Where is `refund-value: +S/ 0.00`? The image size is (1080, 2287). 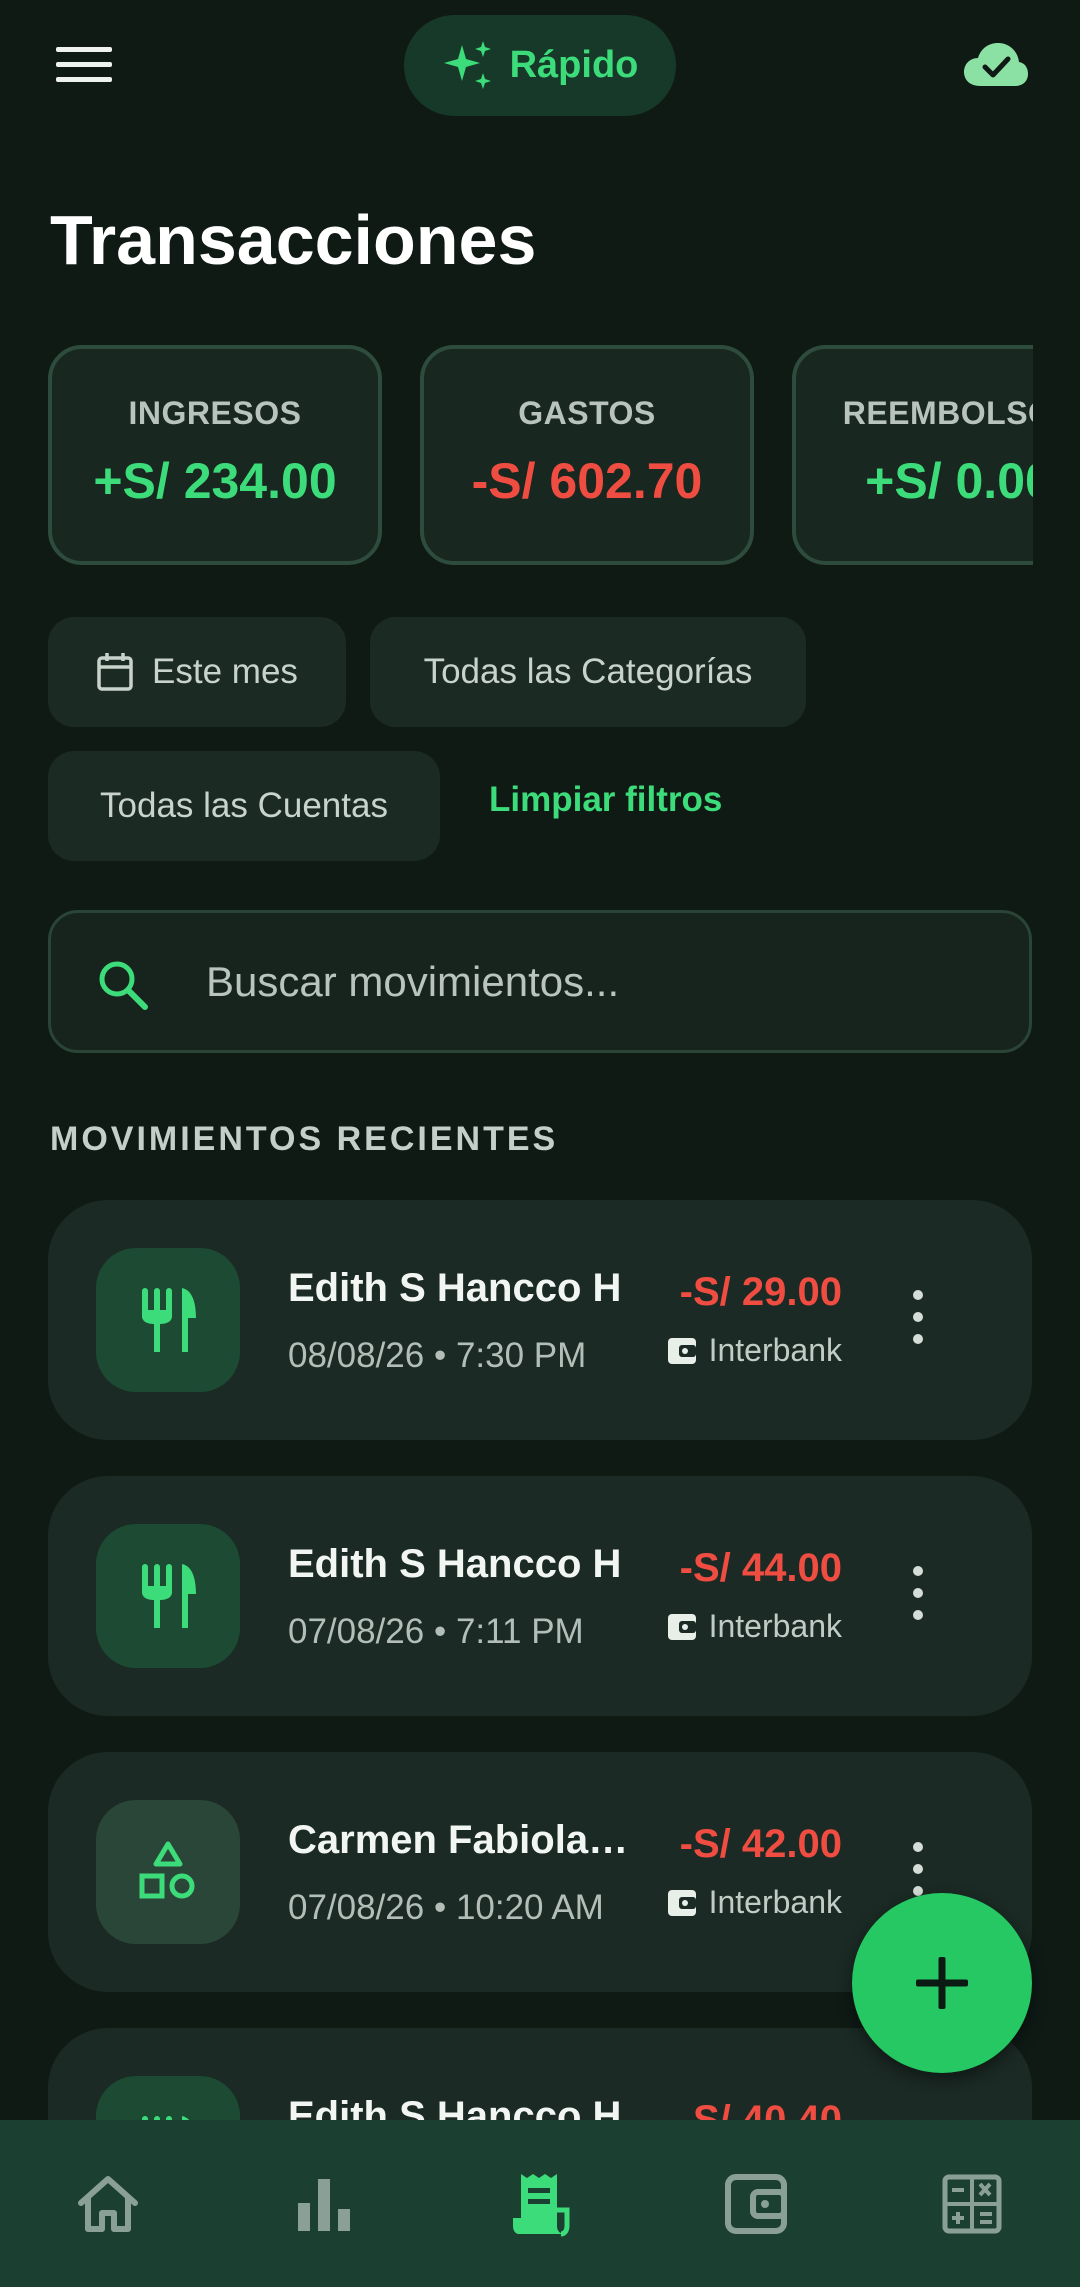 refund-value: +S/ 0.00 is located at coordinates (949, 481).